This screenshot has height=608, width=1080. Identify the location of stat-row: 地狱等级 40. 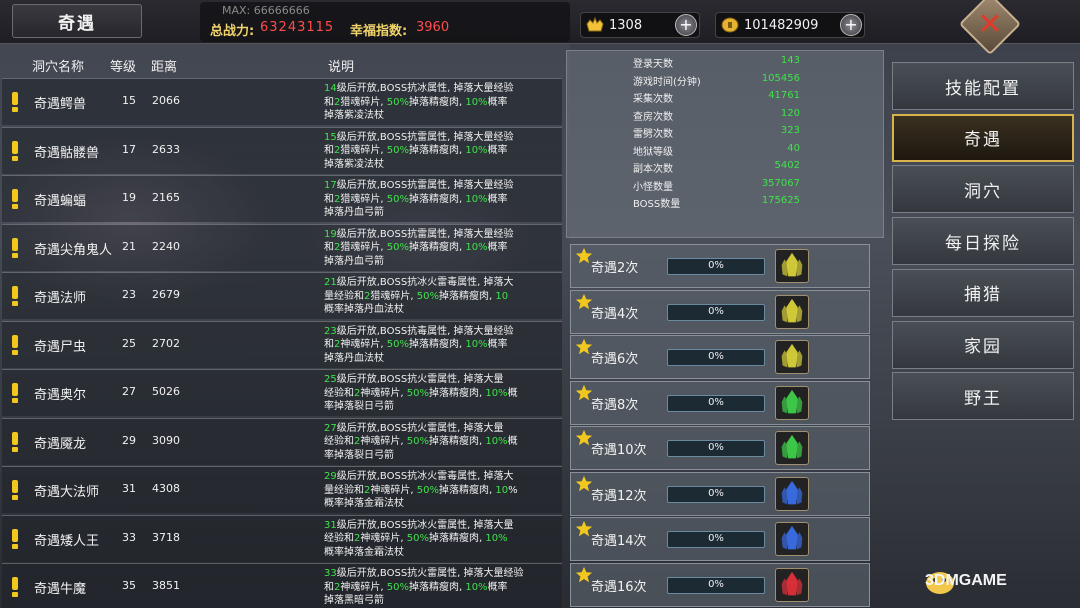
(726, 151).